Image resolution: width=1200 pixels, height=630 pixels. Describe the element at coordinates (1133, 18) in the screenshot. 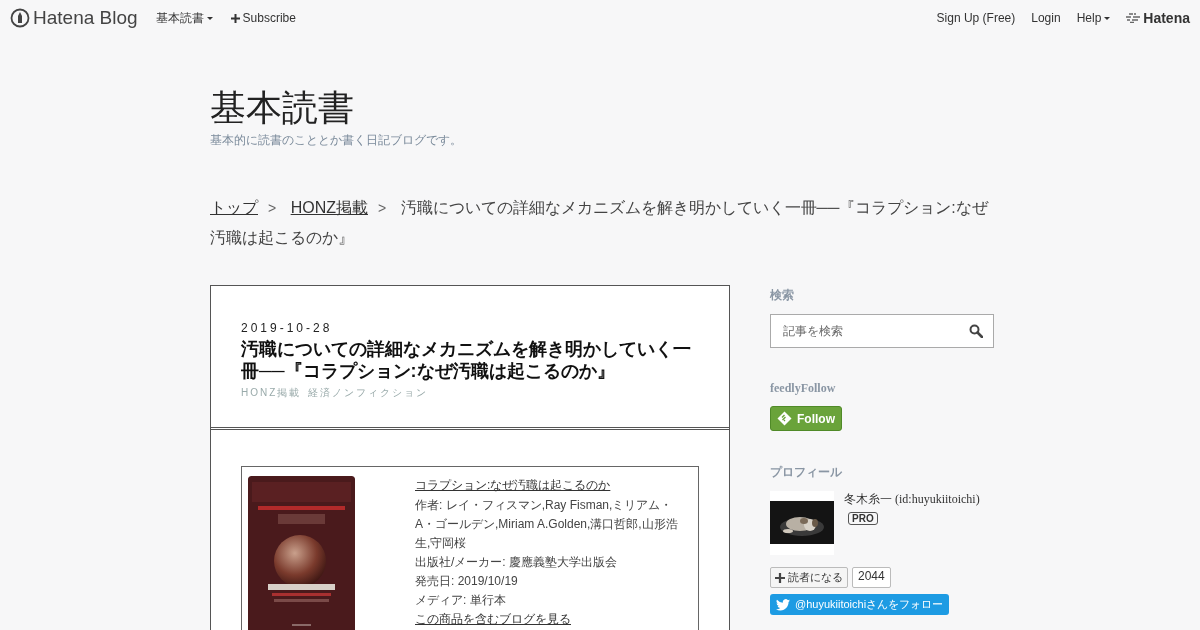

I see `dashes-logo-icon` at that location.